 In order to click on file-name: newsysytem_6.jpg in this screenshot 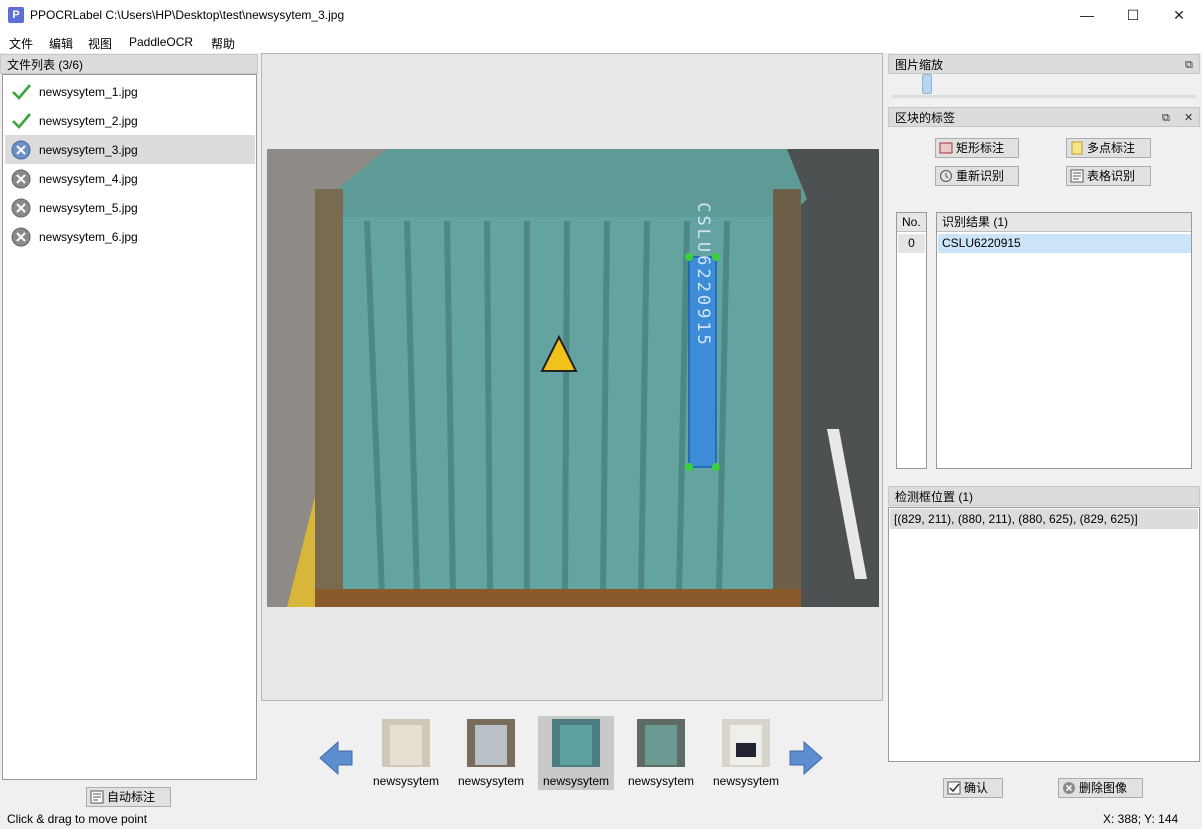, I will do `click(88, 237)`.